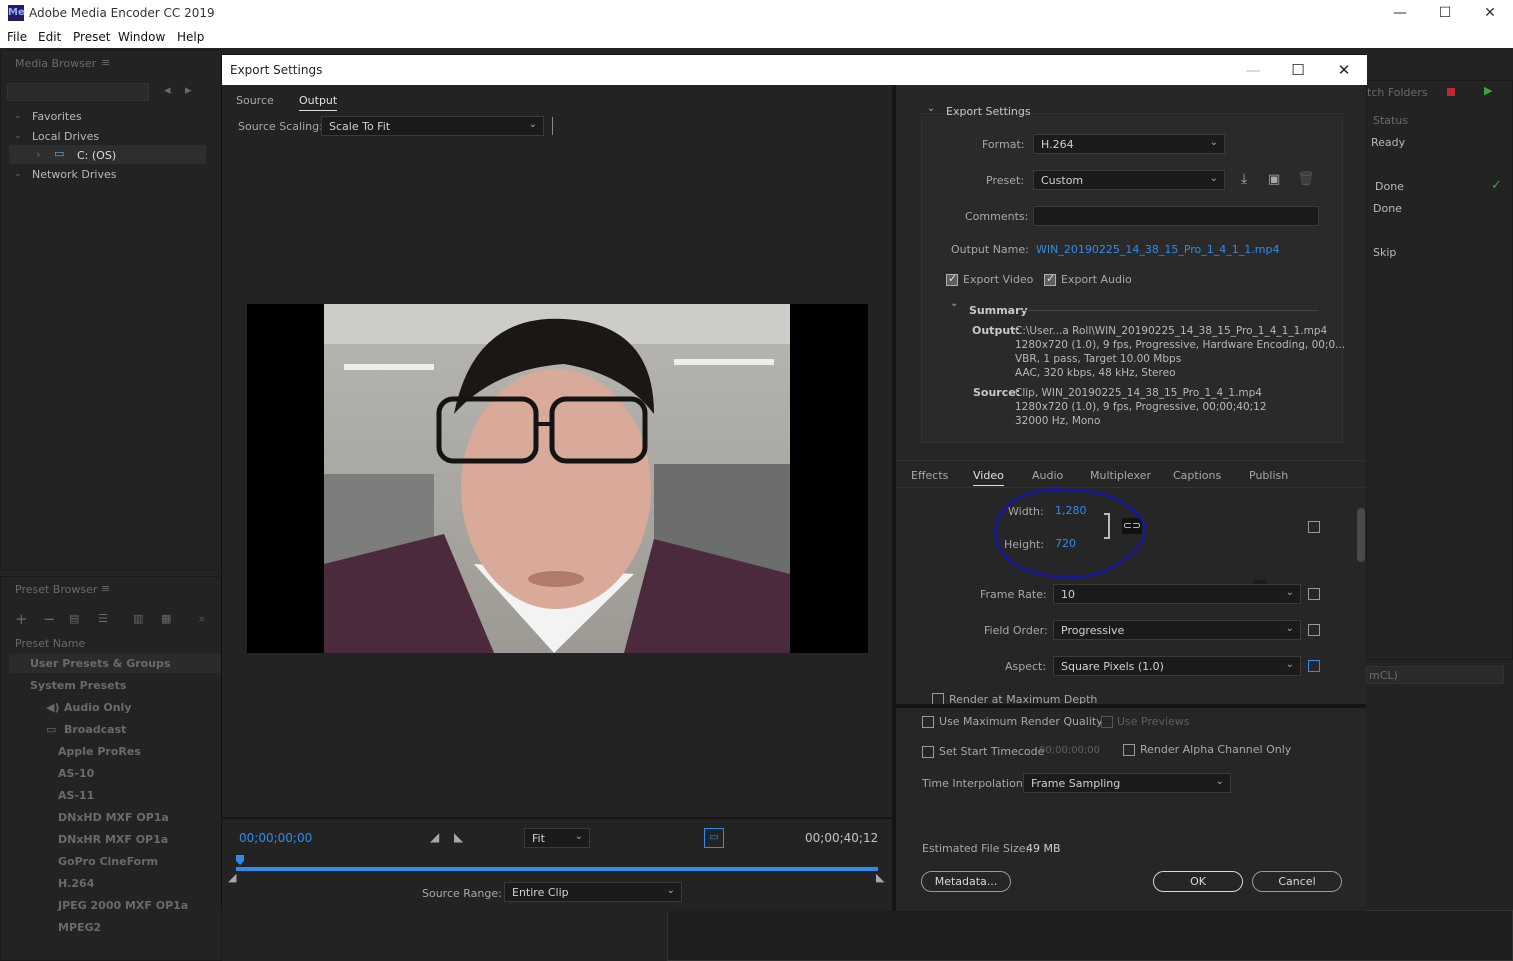 The image size is (1513, 961). What do you see at coordinates (1153, 721) in the screenshot?
I see `use-previews-label: Use Previews` at bounding box center [1153, 721].